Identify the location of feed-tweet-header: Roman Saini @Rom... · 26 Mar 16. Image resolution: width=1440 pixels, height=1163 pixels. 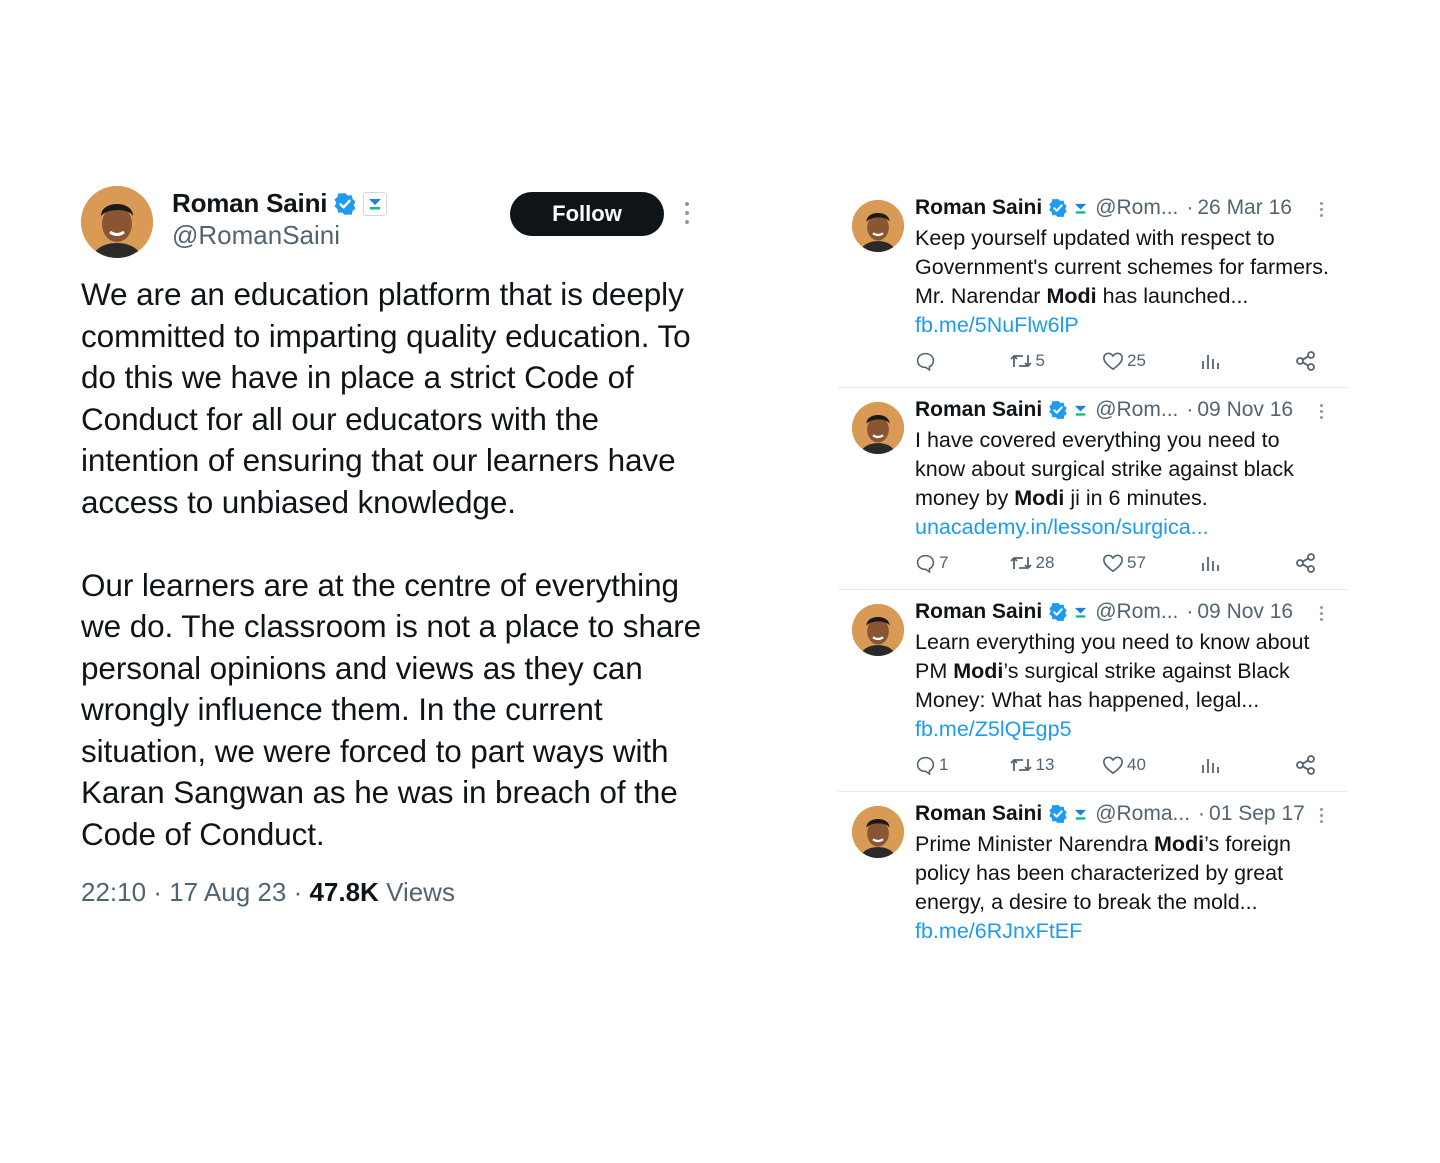
(1125, 208).